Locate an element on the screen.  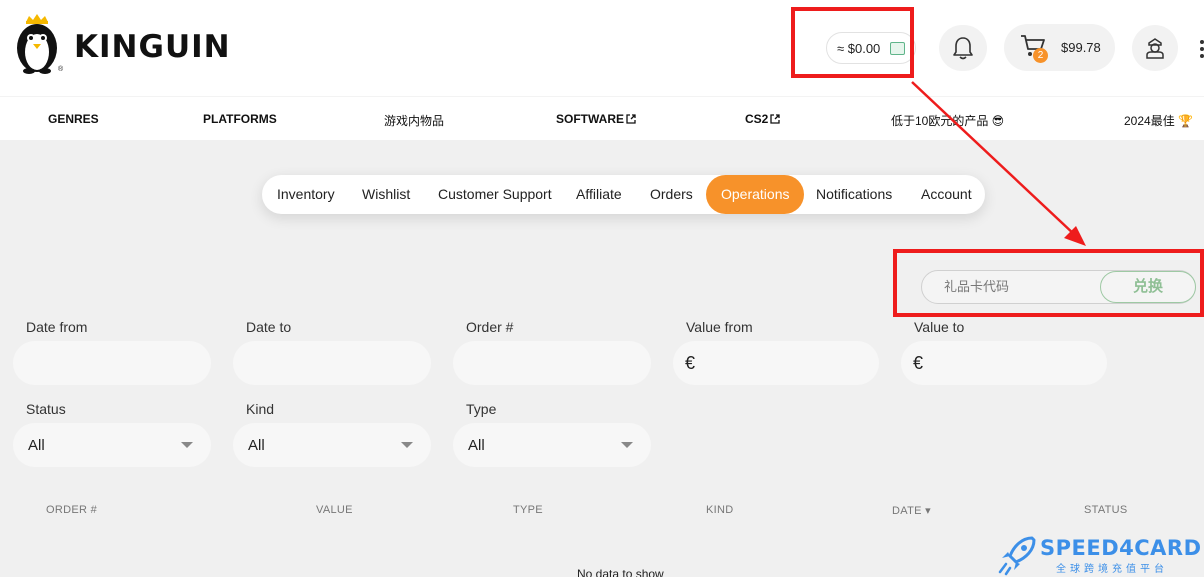
speed4card-watermark: SPEED4CARD 全球跨境充值平台 is located at coordinates (1101, 554).